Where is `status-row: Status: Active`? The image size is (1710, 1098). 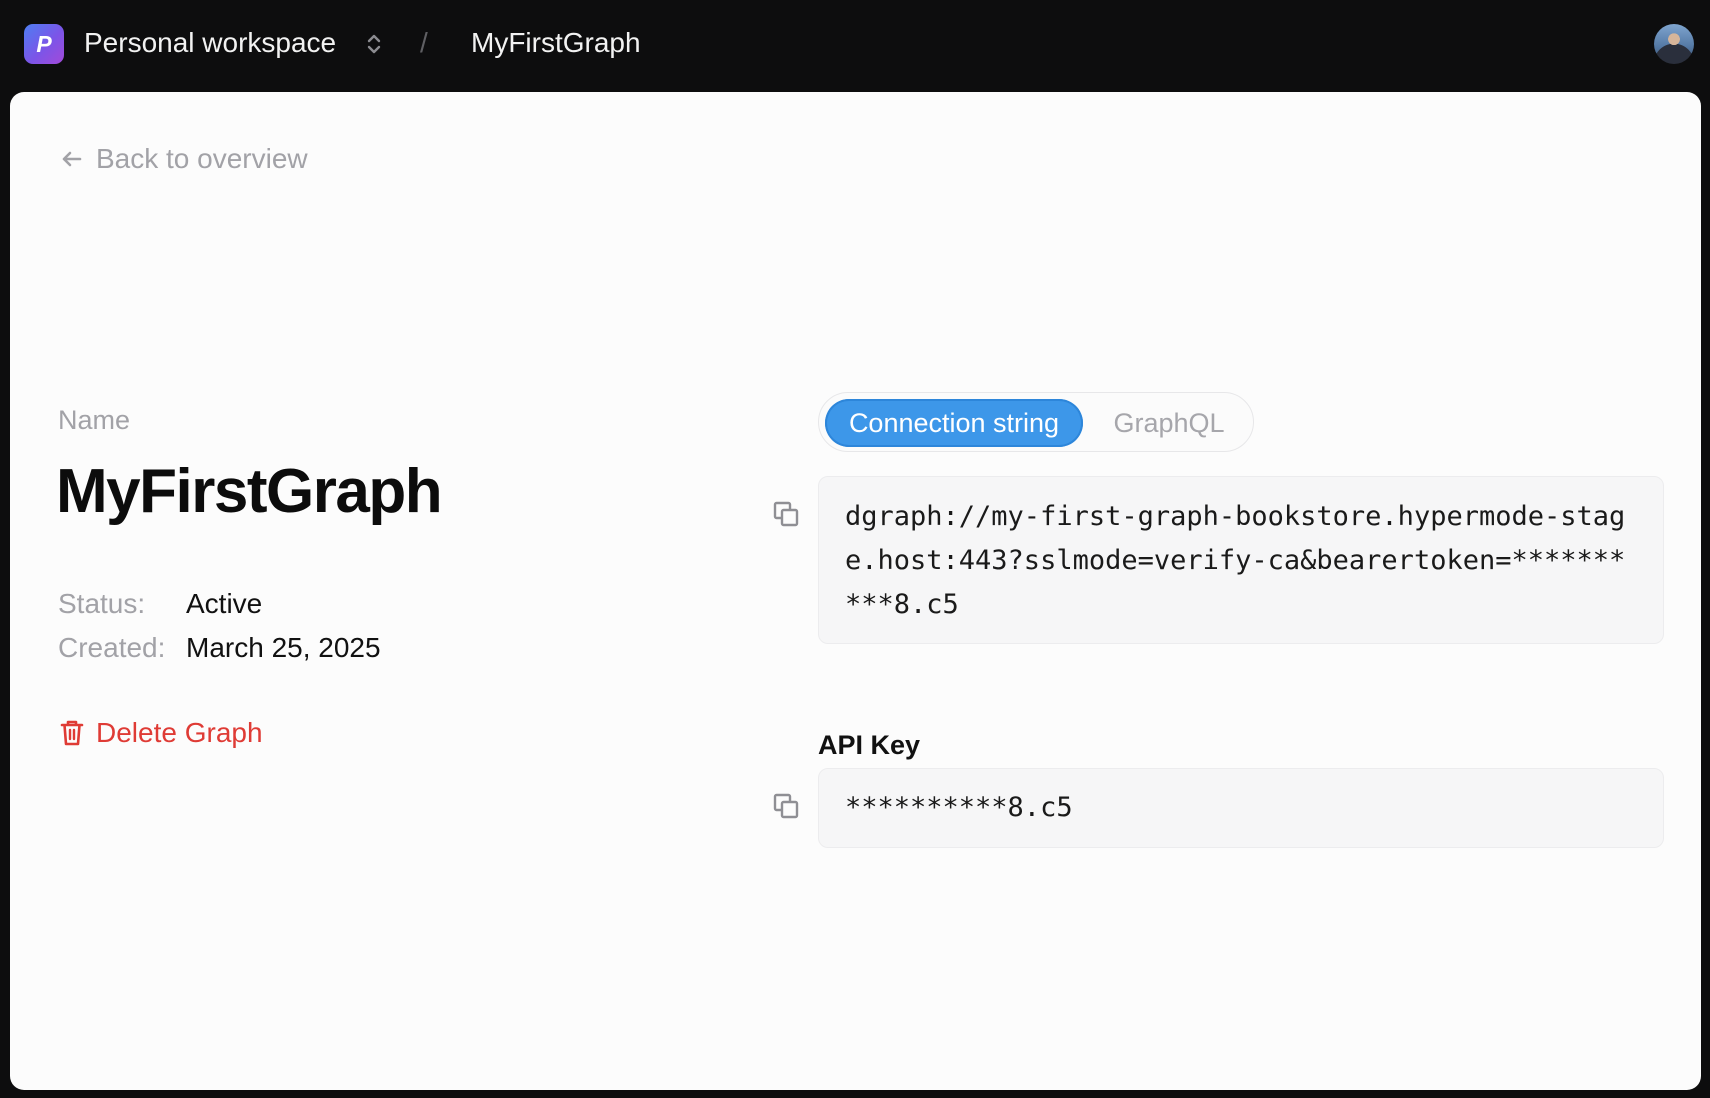 status-row: Status: Active is located at coordinates (219, 604).